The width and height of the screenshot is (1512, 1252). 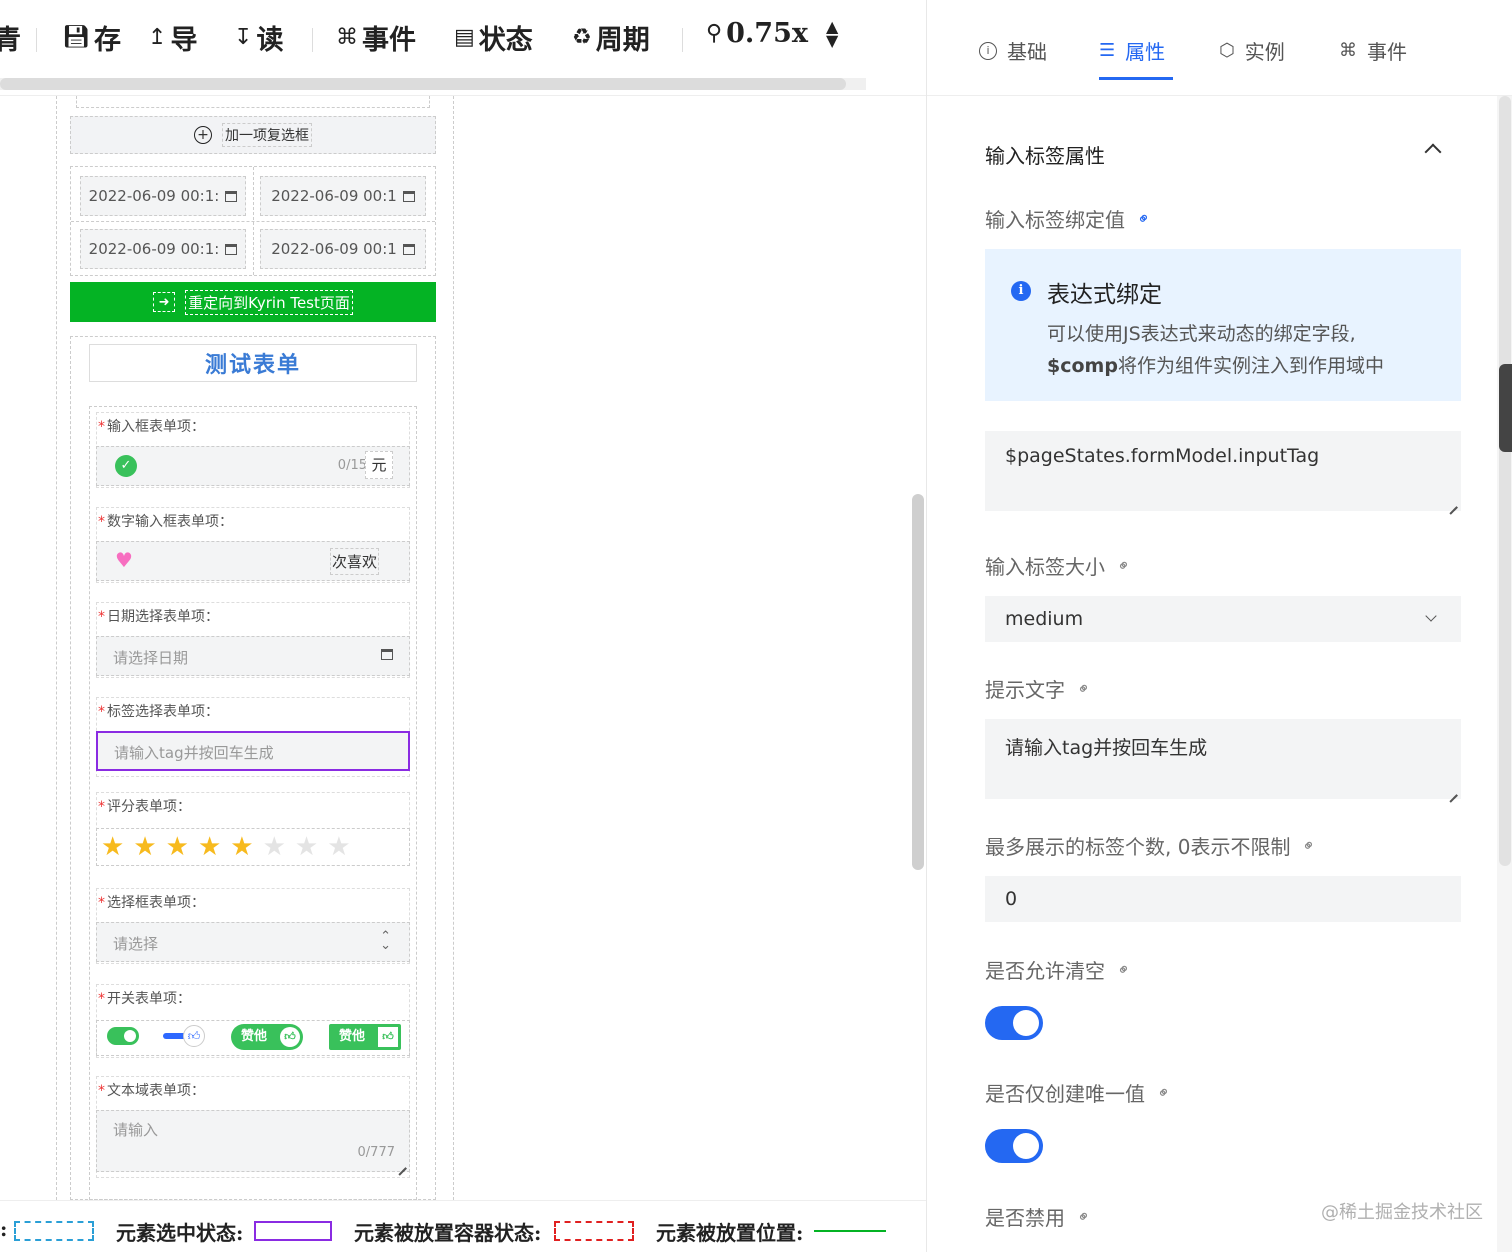 I want to click on tab-basic: i 基础, so click(x=1013, y=50).